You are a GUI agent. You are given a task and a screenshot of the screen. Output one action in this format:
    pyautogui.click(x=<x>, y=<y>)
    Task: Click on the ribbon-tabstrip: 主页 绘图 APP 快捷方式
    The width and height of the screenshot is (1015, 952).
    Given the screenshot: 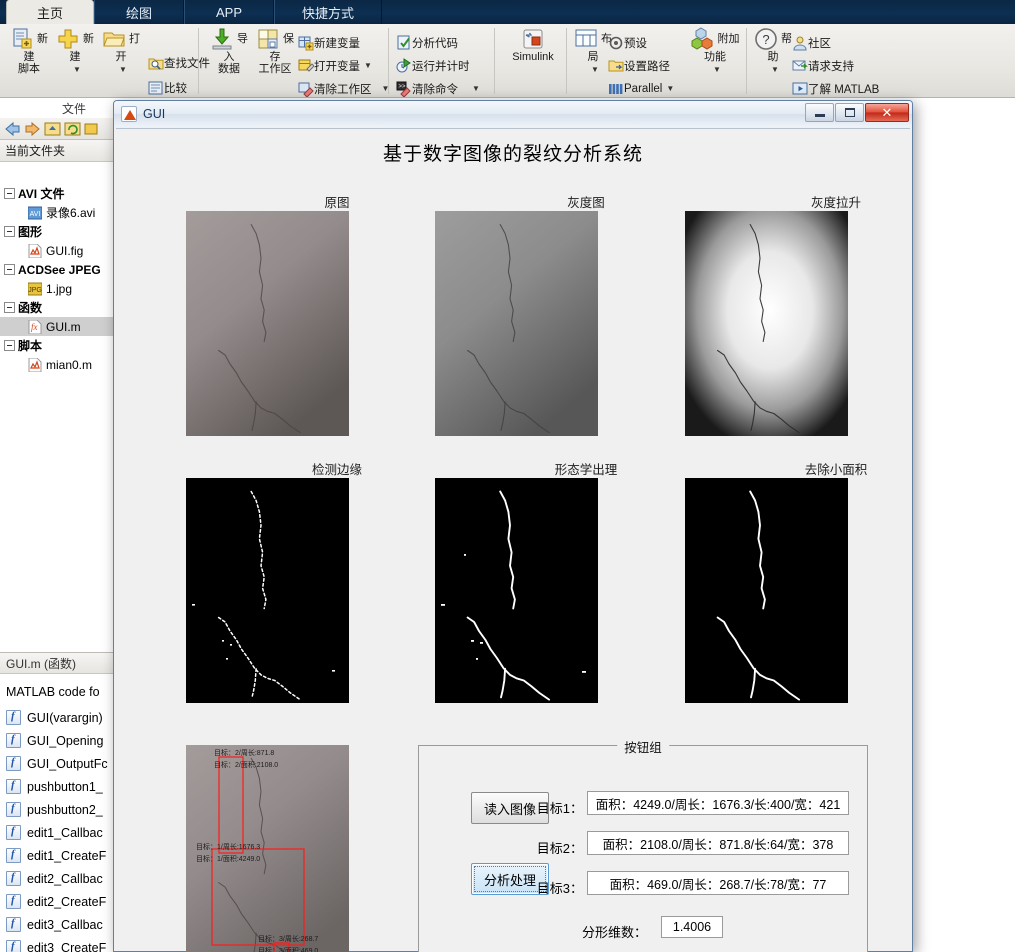 What is the action you would take?
    pyautogui.click(x=507, y=12)
    